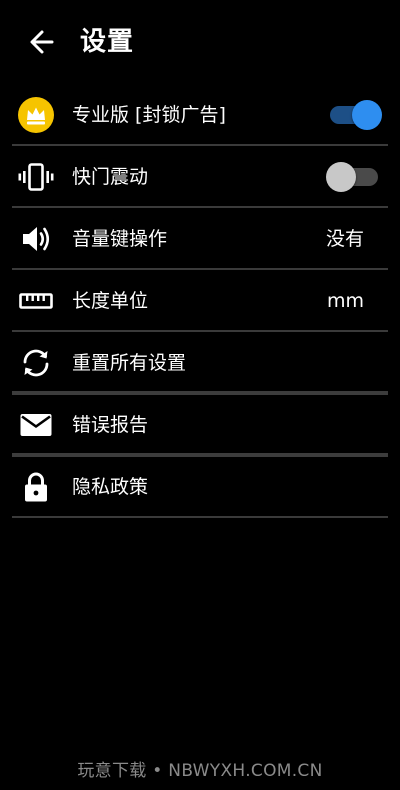  Describe the element at coordinates (36, 425) in the screenshot. I see `mail-icon` at that location.